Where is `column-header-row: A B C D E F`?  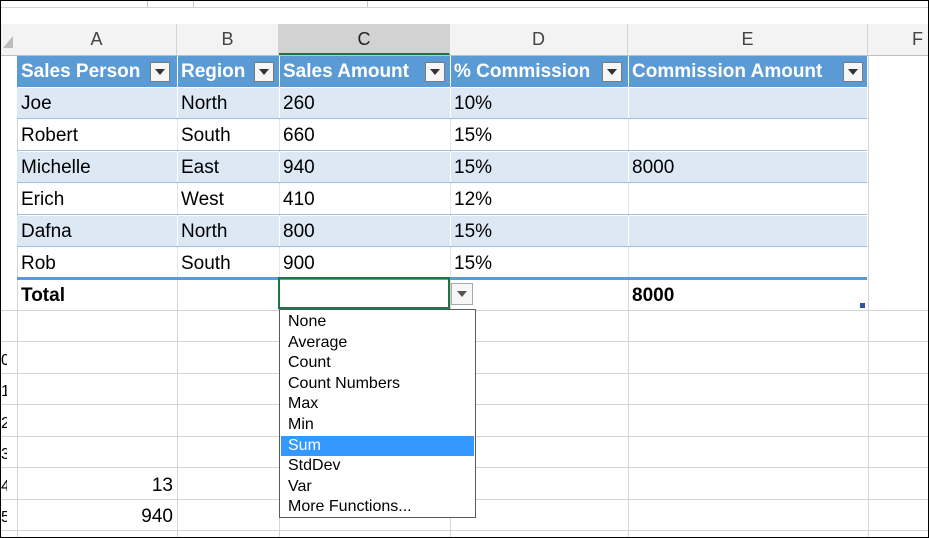
column-header-row: A B C D E F is located at coordinates (464, 40).